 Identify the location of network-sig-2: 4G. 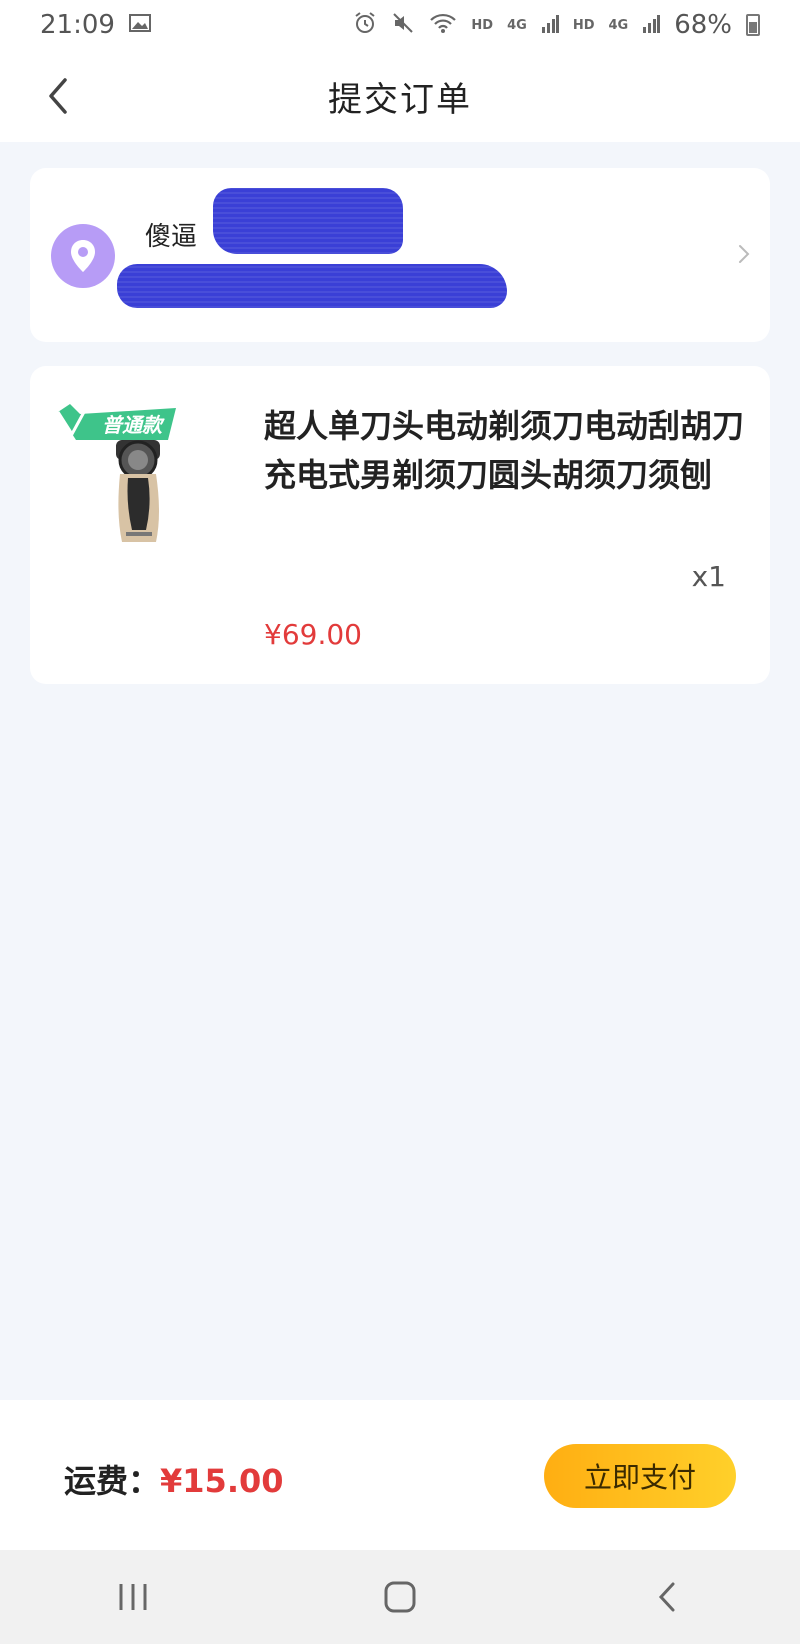
(618, 25).